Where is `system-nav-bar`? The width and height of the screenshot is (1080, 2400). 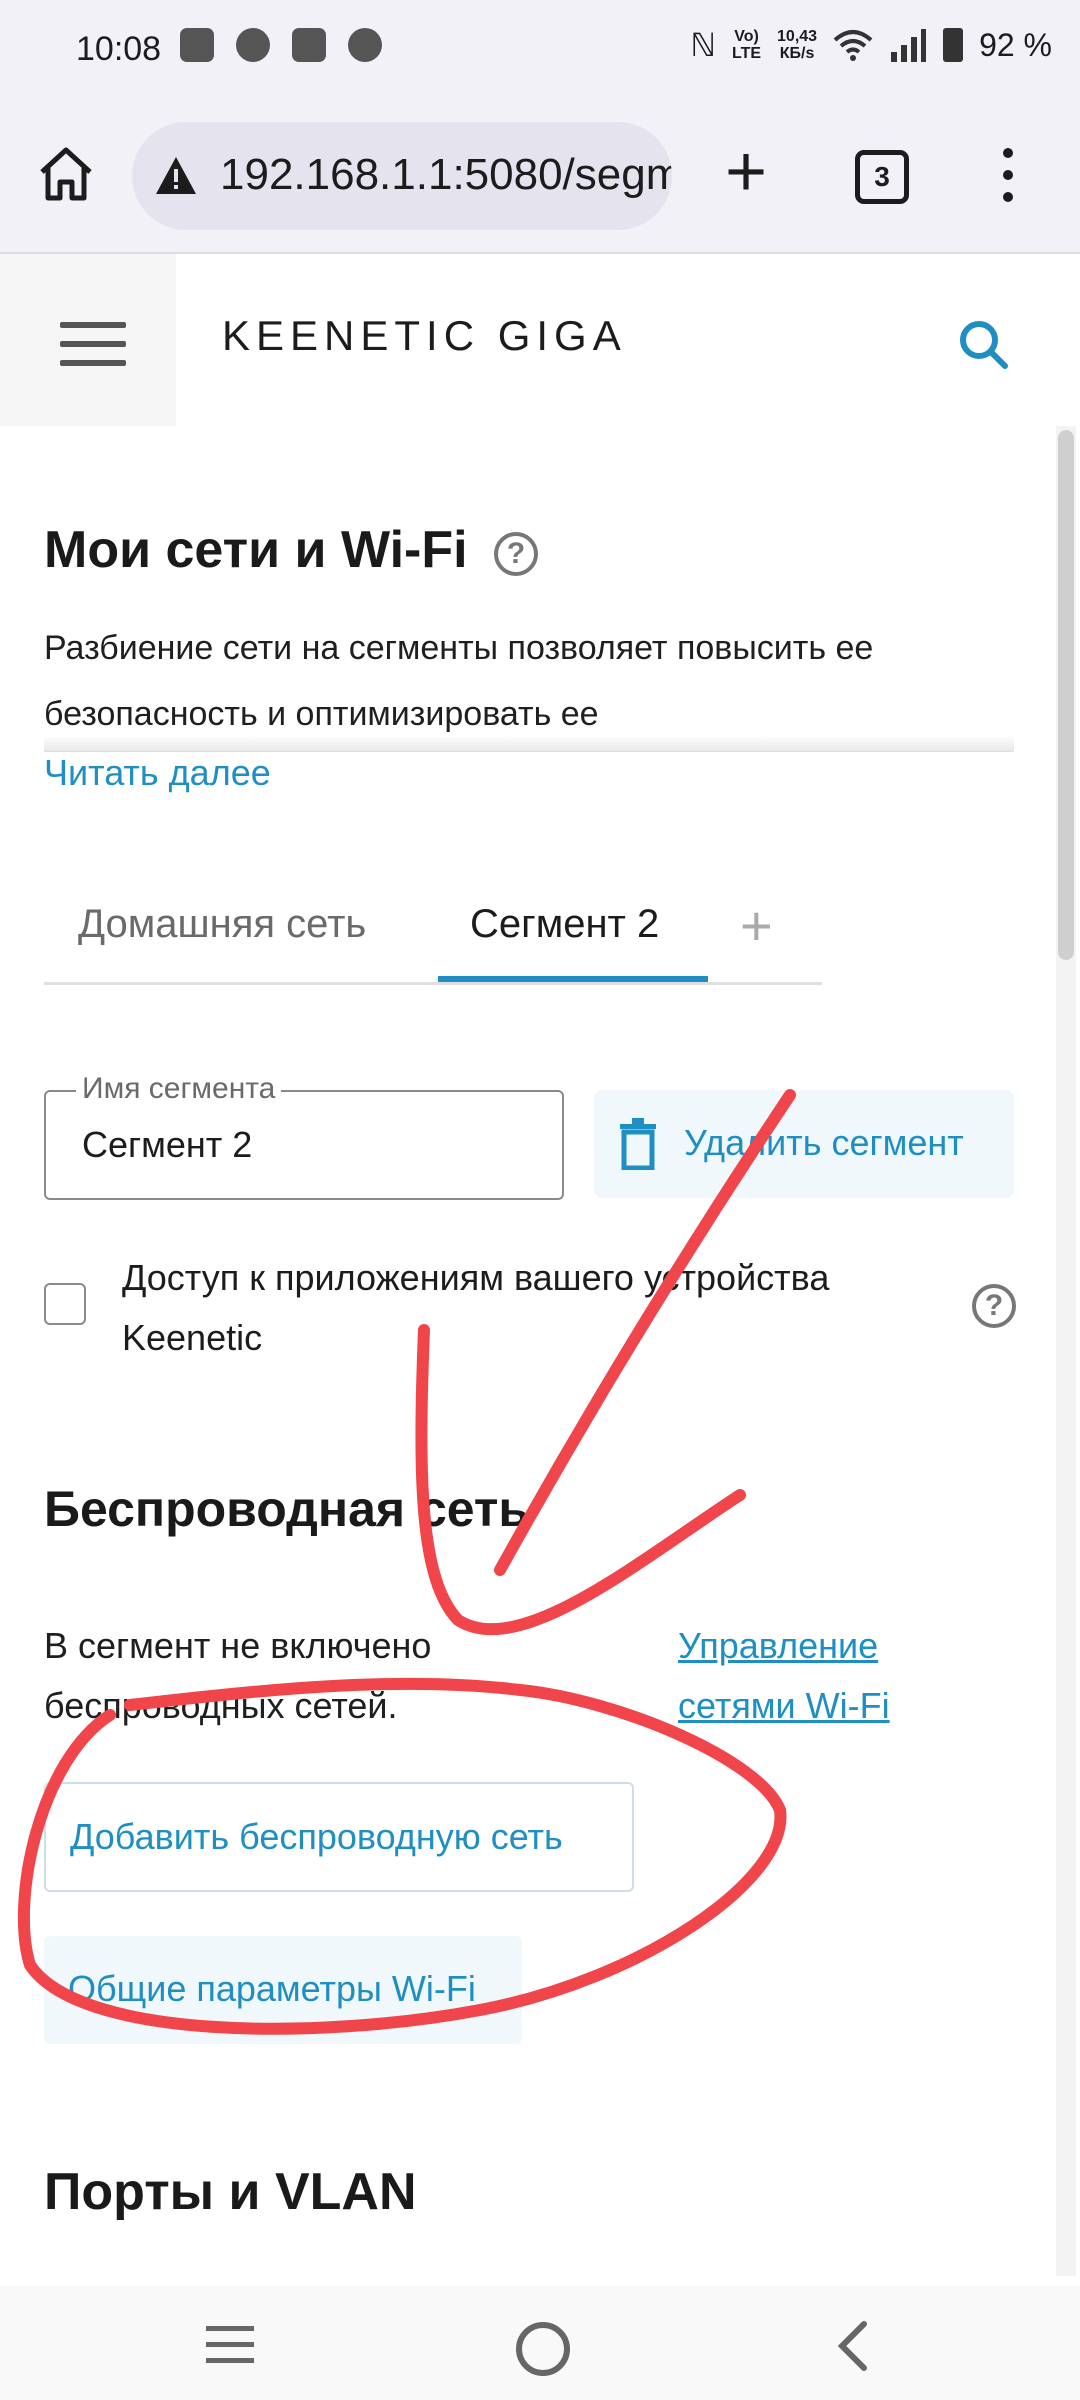 system-nav-bar is located at coordinates (540, 2343).